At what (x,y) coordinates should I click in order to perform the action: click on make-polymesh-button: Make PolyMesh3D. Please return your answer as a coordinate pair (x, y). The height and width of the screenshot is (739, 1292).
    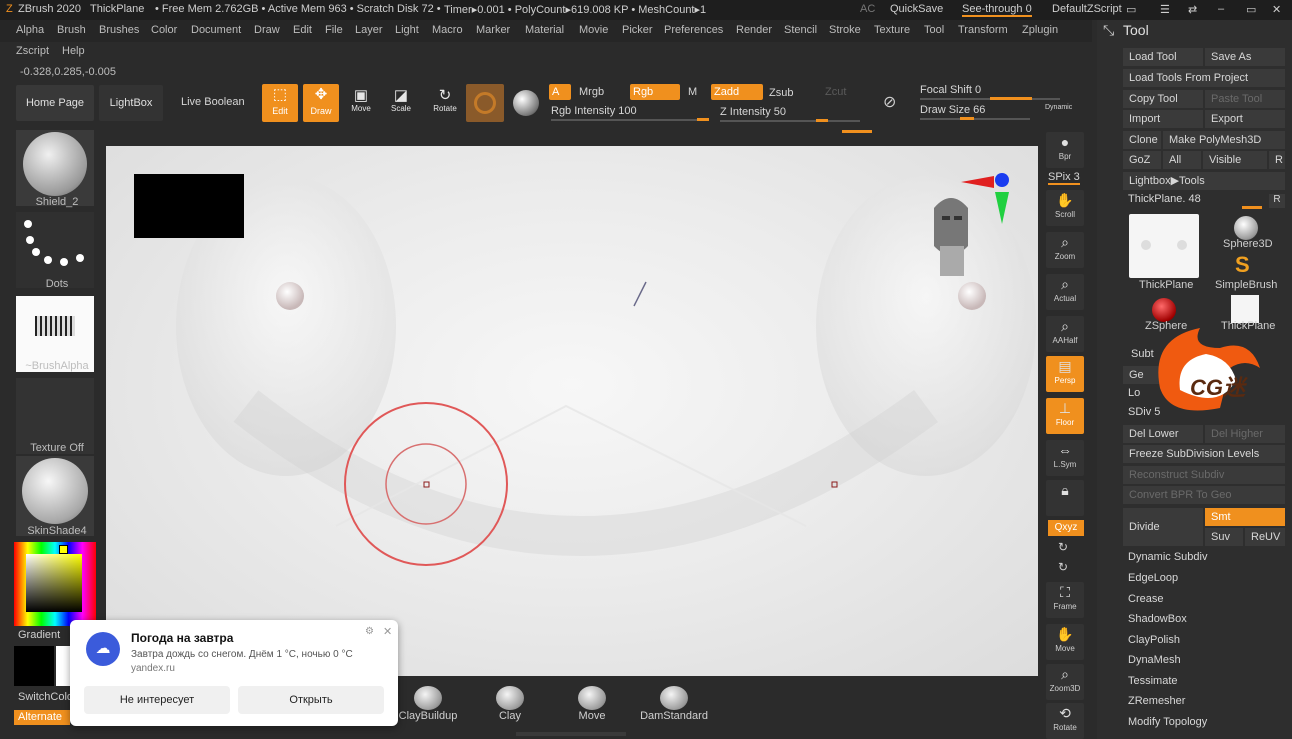
    Looking at the image, I should click on (1224, 140).